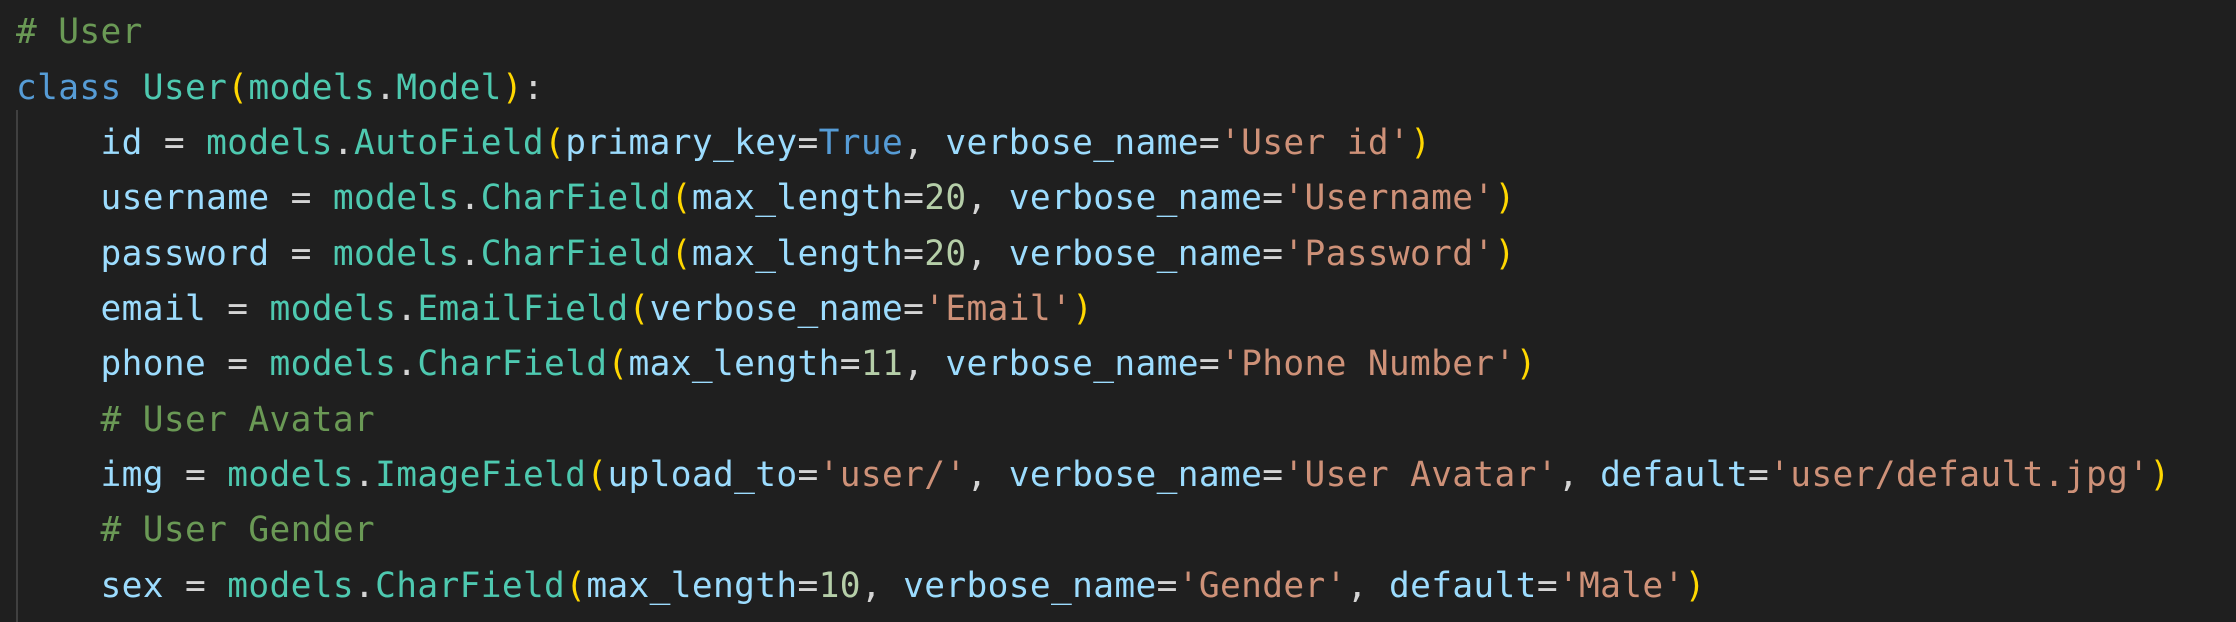 This screenshot has height=622, width=2236. Describe the element at coordinates (1389, 198) in the screenshot. I see `code-token-string: 'Username'` at that location.